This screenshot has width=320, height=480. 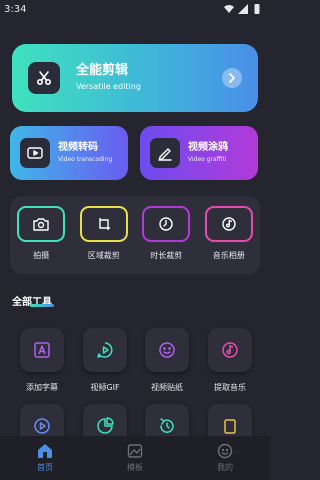 I want to click on bottom-nav: 首页 模板 我的, so click(x=135, y=458).